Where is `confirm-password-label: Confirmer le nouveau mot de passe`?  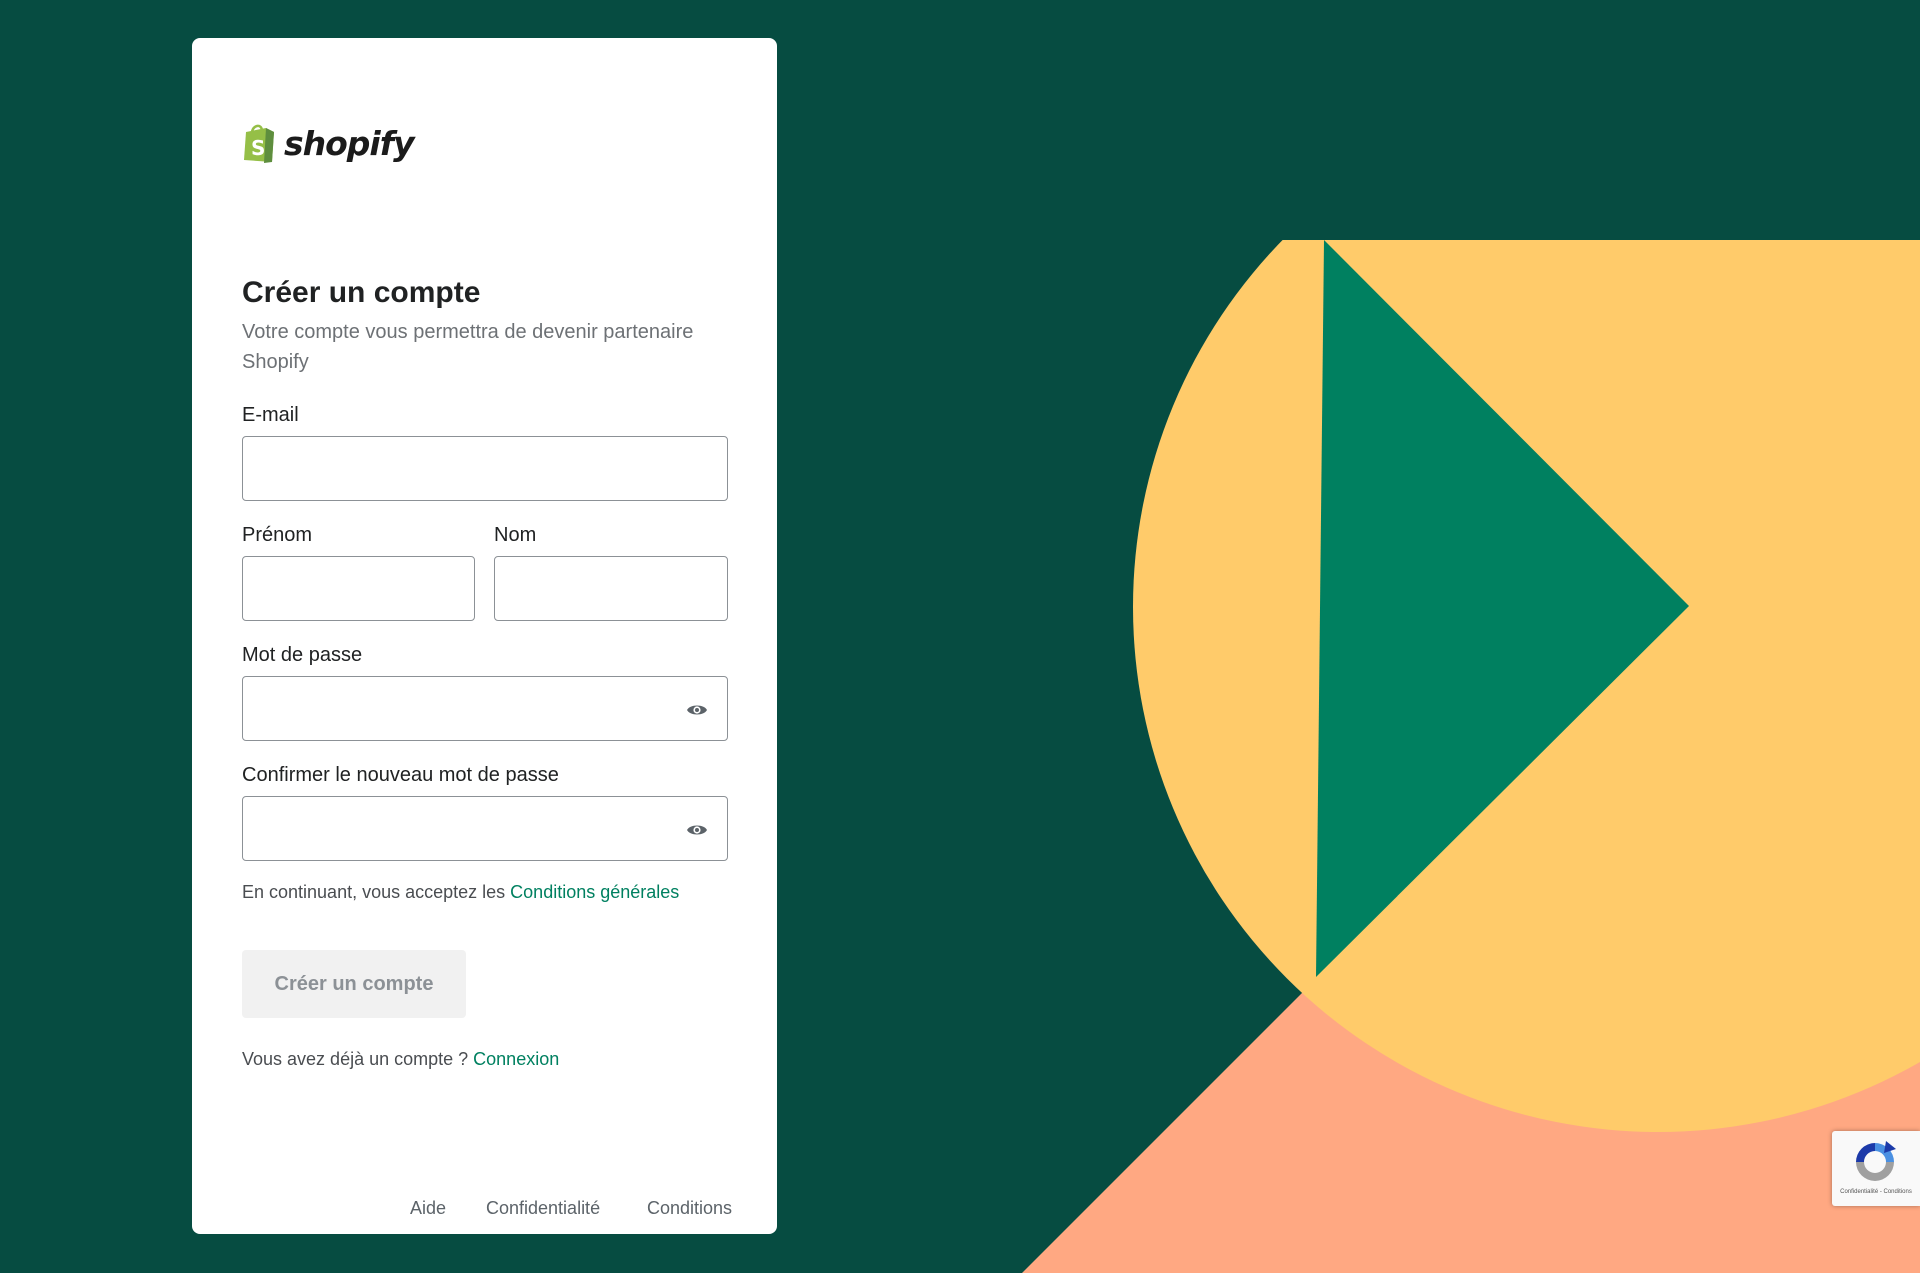 confirm-password-label: Confirmer le nouveau mot de passe is located at coordinates (400, 775).